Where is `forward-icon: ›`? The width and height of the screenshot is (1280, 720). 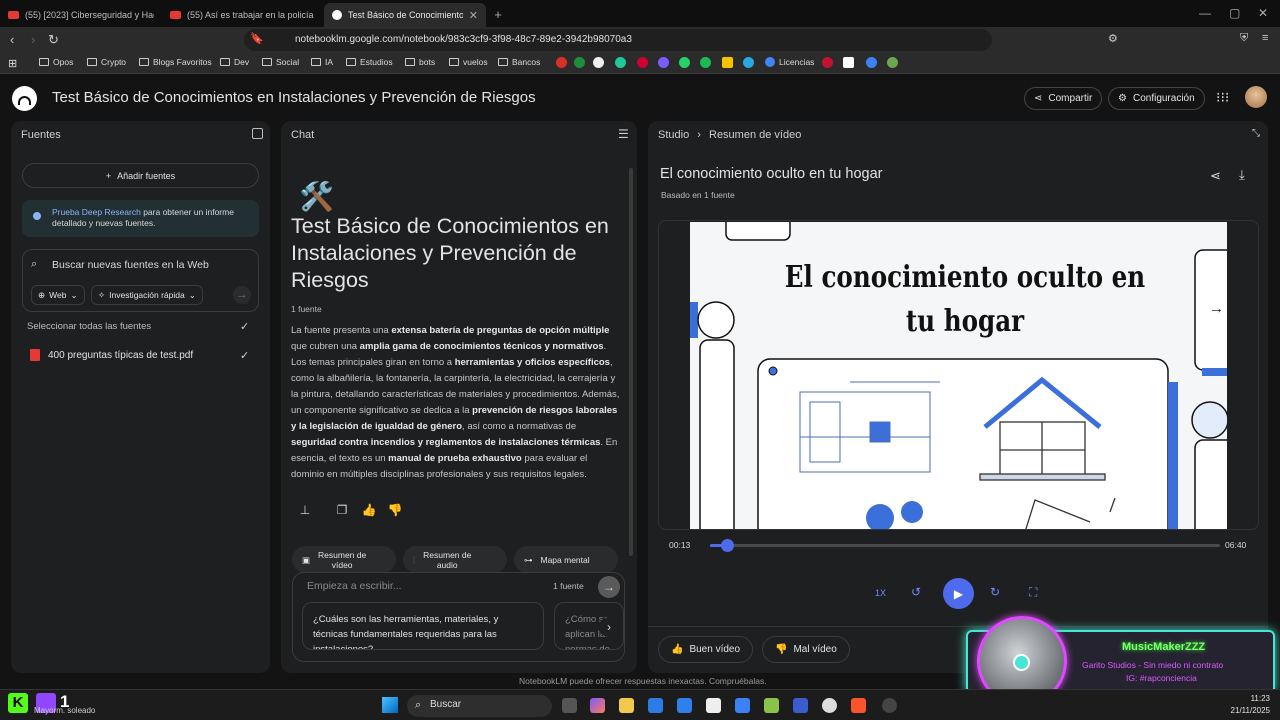 forward-icon: › is located at coordinates (33, 39).